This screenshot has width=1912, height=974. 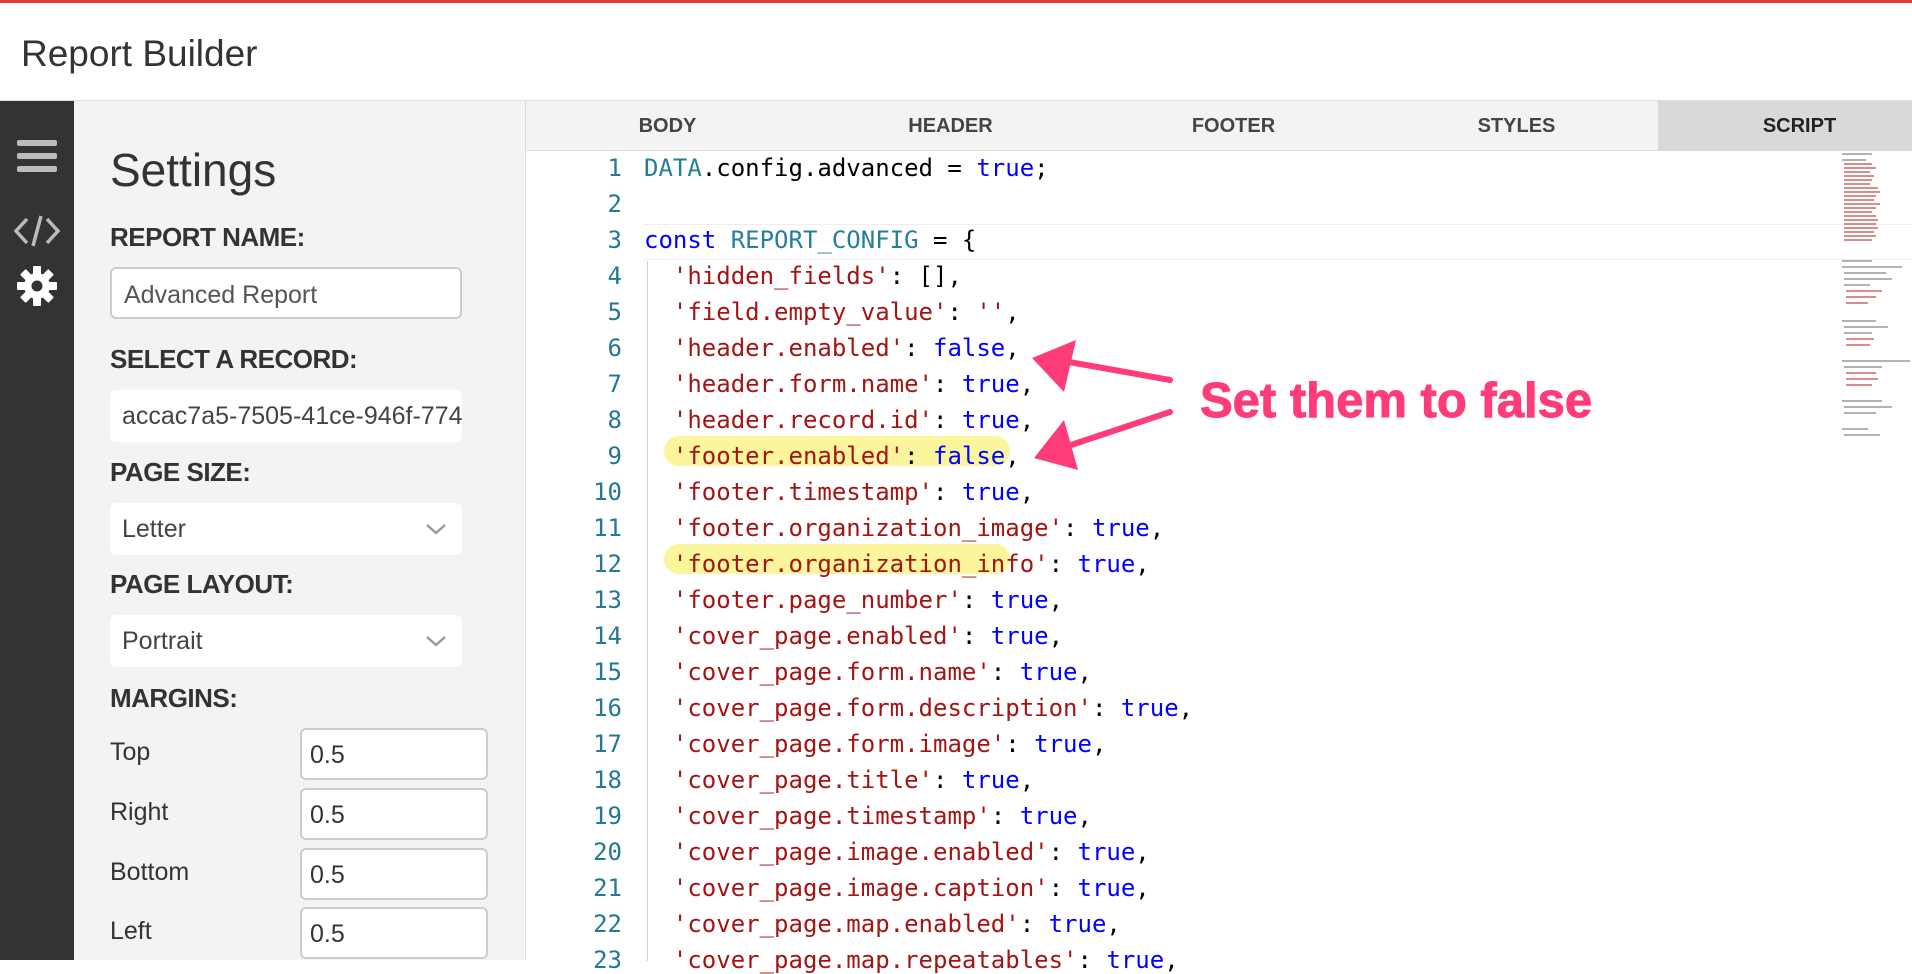 I want to click on code-line-highlighted: 'footer.enabled': false,, so click(x=832, y=456).